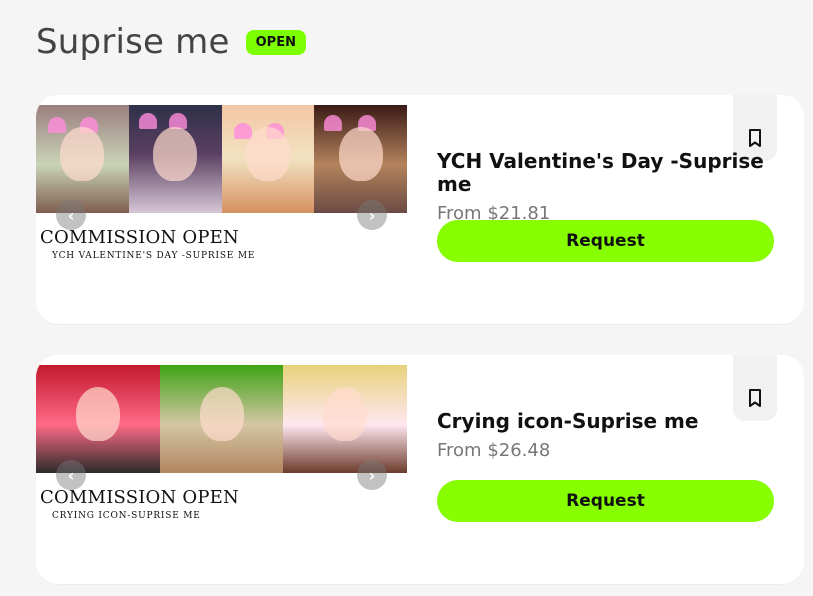  What do you see at coordinates (126, 516) in the screenshot?
I see `image-caption-subtitle: CRYING ICON-SUPRISE ME` at bounding box center [126, 516].